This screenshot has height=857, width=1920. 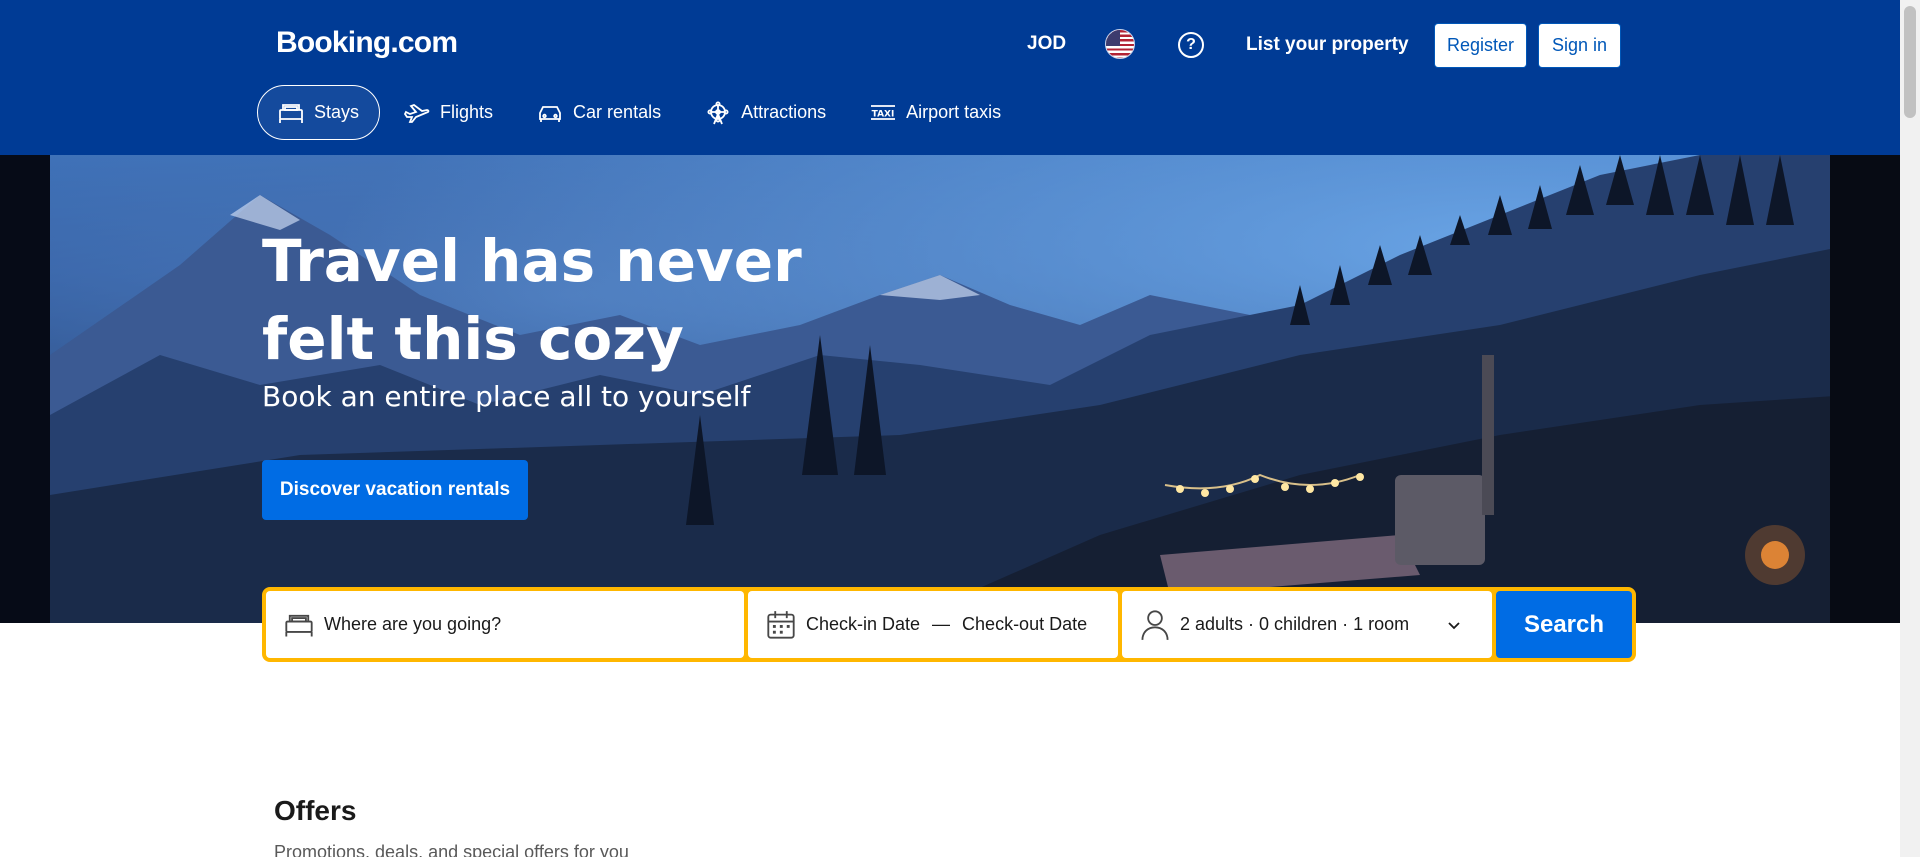 I want to click on tab-airport-taxis: TAXI Airport taxis, so click(x=935, y=112).